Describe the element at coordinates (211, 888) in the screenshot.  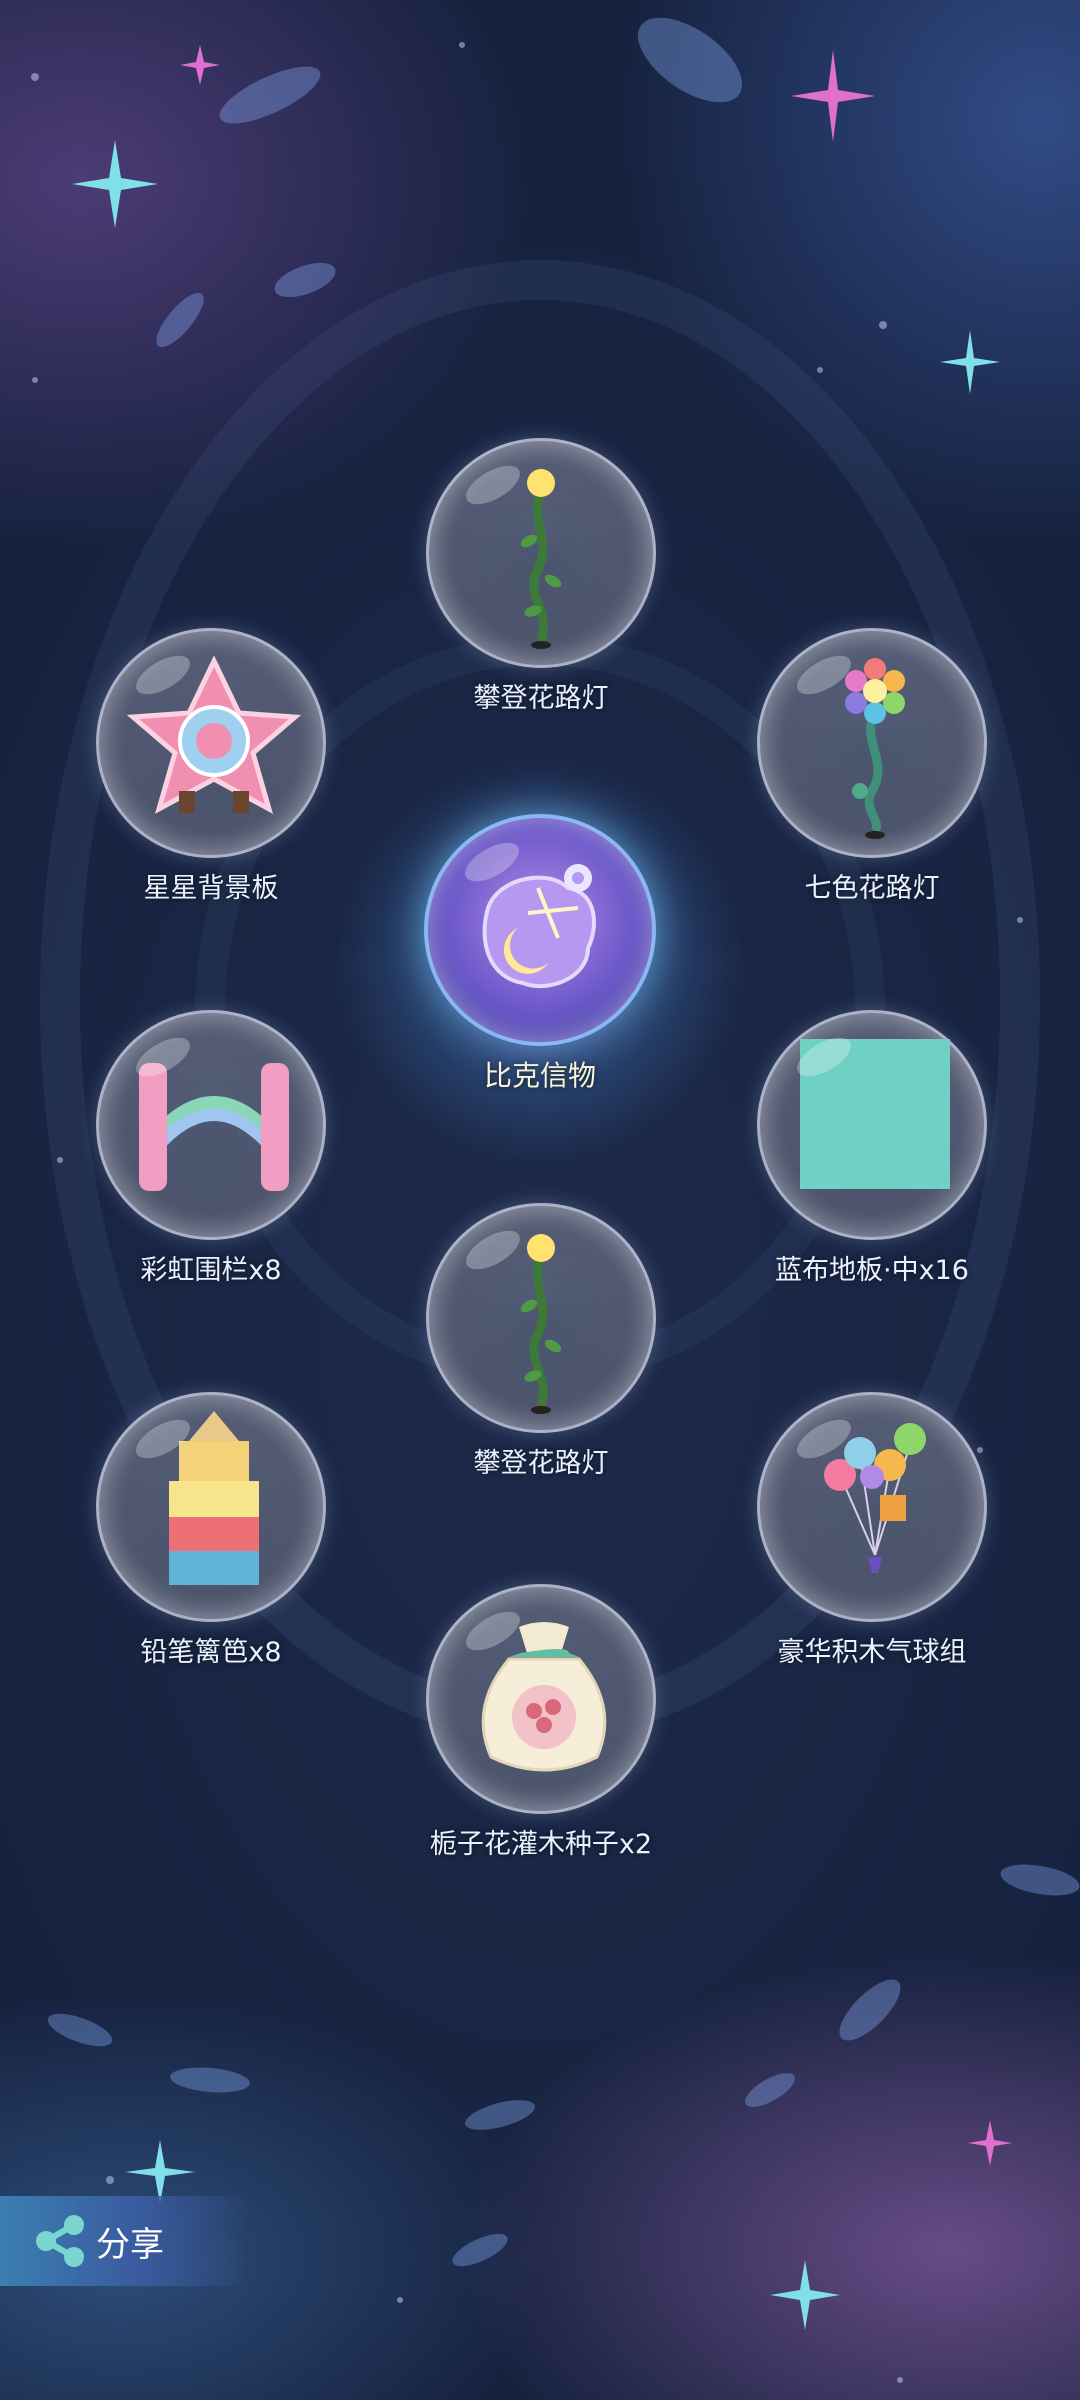
I see `item-label: 星星背景板` at that location.